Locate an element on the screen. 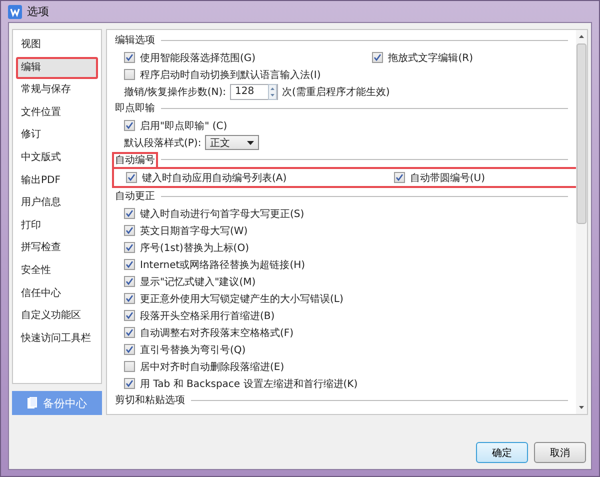 This screenshot has width=600, height=477. sidebar-item: 安全性 is located at coordinates (57, 271).